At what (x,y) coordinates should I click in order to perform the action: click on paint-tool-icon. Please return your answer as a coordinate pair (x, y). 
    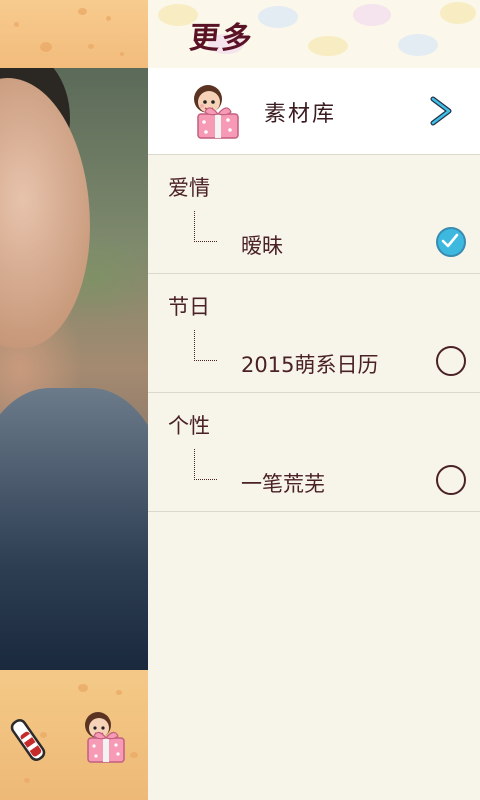
    Looking at the image, I should click on (28, 740).